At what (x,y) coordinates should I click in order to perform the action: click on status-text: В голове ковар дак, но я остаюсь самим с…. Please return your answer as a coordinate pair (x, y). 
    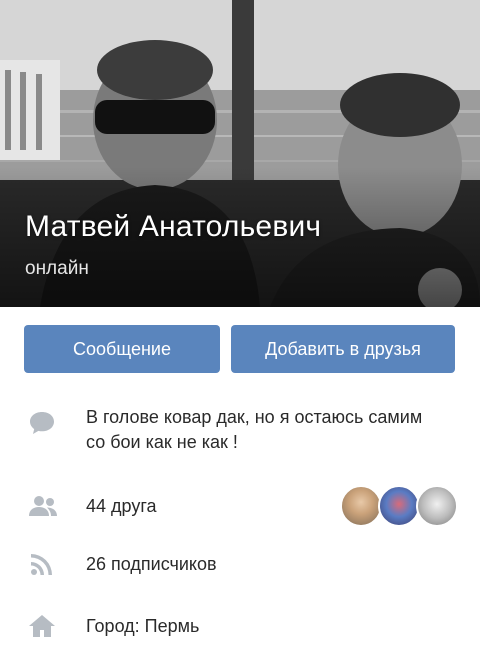
    Looking at the image, I should click on (254, 429).